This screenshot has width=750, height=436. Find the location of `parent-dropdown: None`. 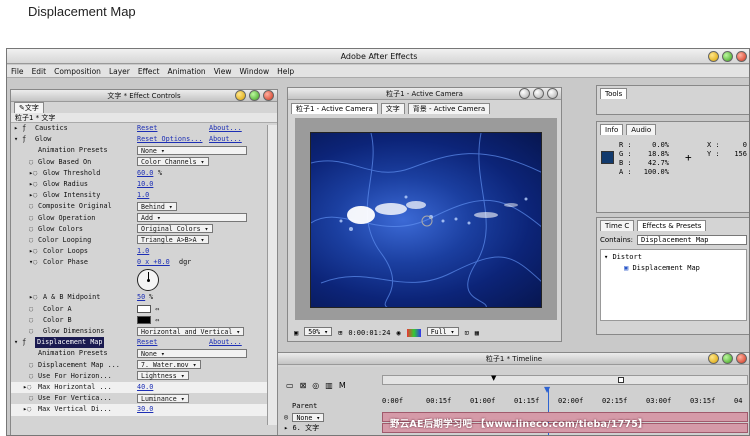

parent-dropdown: None is located at coordinates (308, 417).